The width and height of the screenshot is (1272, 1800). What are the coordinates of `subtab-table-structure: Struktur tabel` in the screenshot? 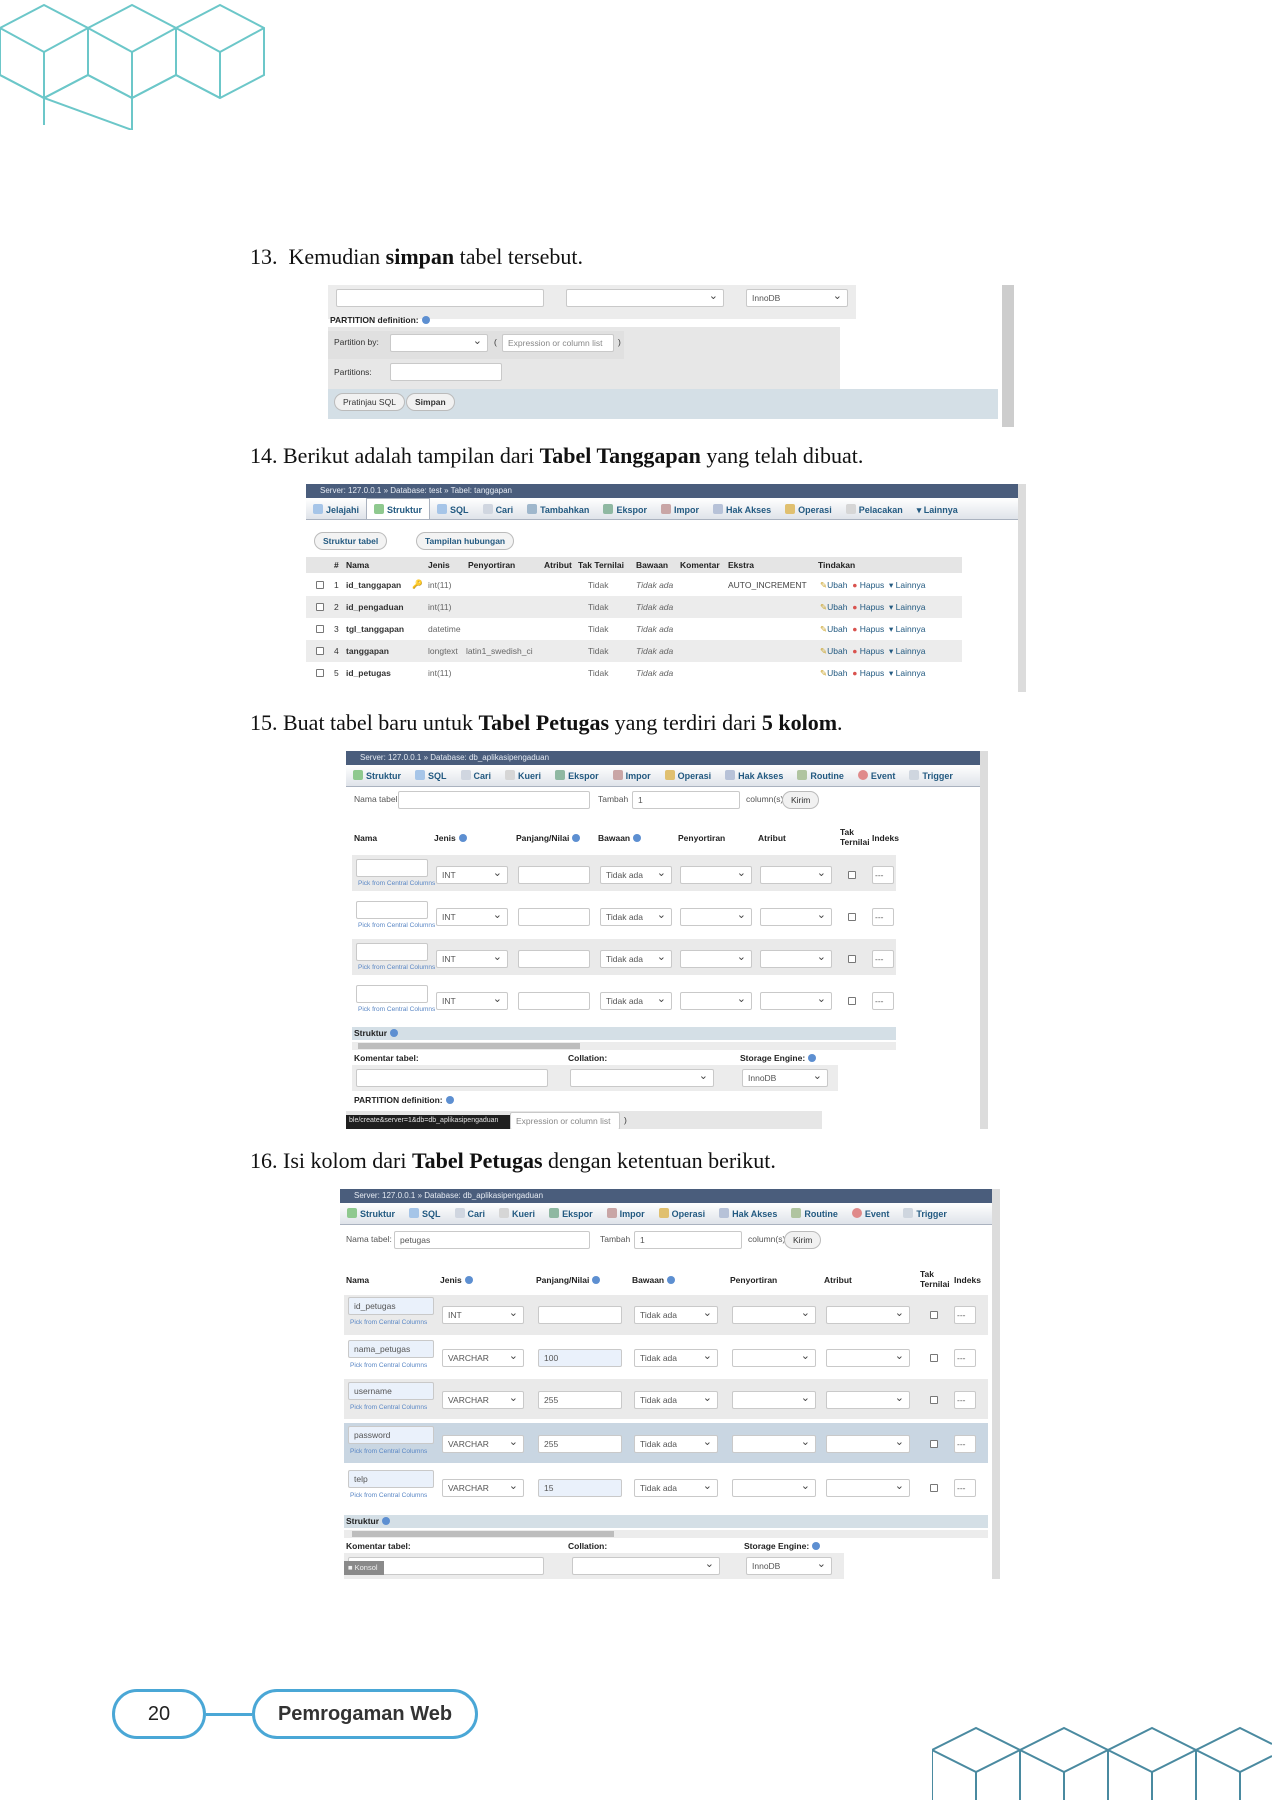 It's located at (351, 541).